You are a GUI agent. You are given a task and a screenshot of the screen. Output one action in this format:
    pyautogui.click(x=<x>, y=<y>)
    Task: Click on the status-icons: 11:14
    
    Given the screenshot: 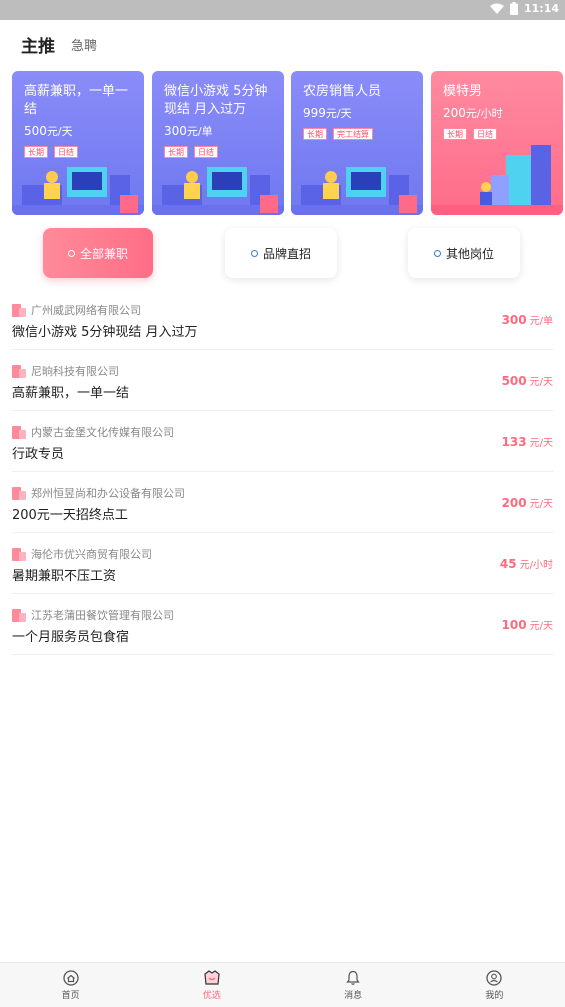 What is the action you would take?
    pyautogui.click(x=524, y=8)
    